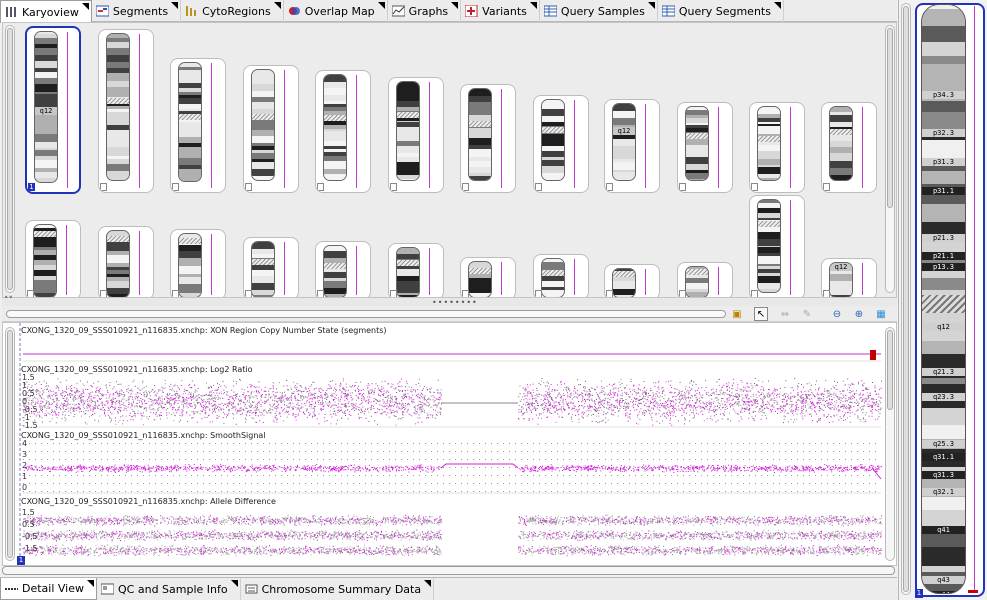  I want to click on bottom-tab-detail-view: Detail View, so click(49, 589).